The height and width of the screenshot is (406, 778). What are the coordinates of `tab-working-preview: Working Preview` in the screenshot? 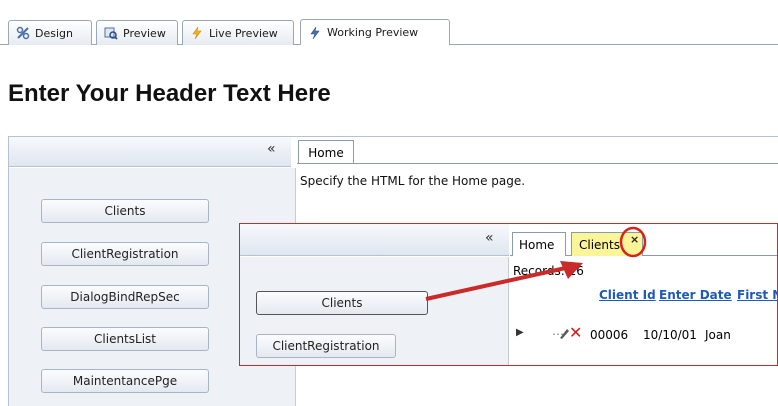 It's located at (375, 32).